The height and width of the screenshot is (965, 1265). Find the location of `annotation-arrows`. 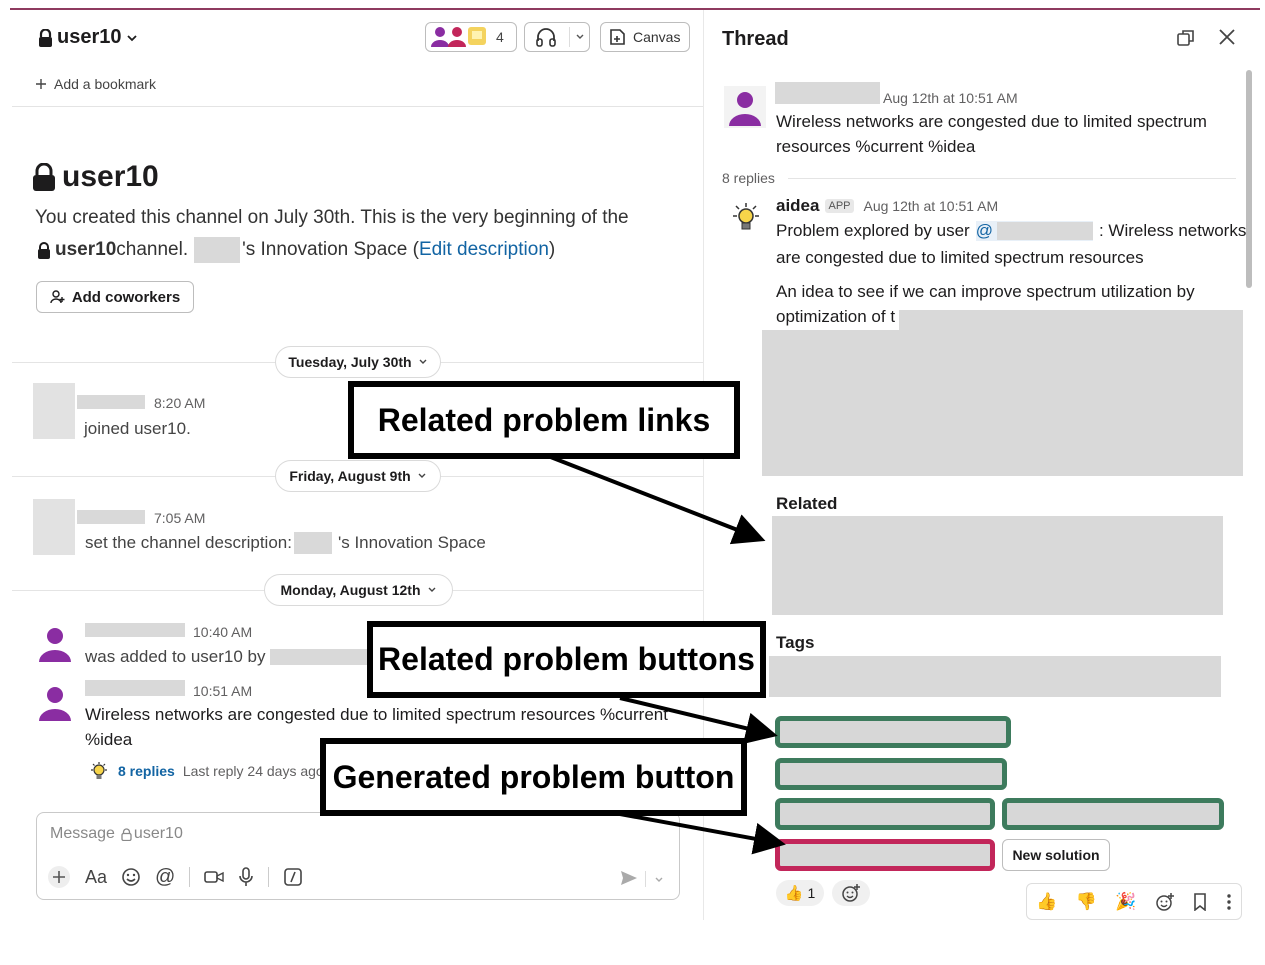

annotation-arrows is located at coordinates (666, 654).